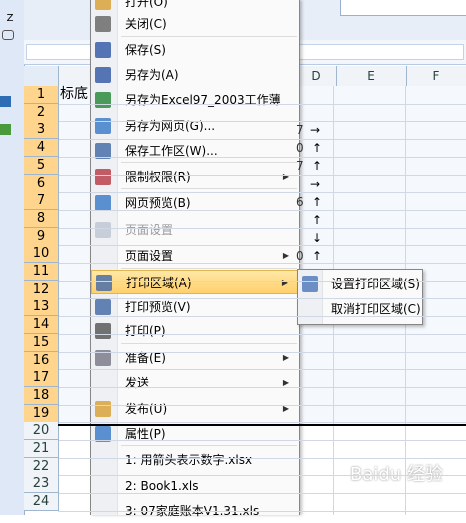  Describe the element at coordinates (371, 76) in the screenshot. I see `column-header-e: E` at that location.